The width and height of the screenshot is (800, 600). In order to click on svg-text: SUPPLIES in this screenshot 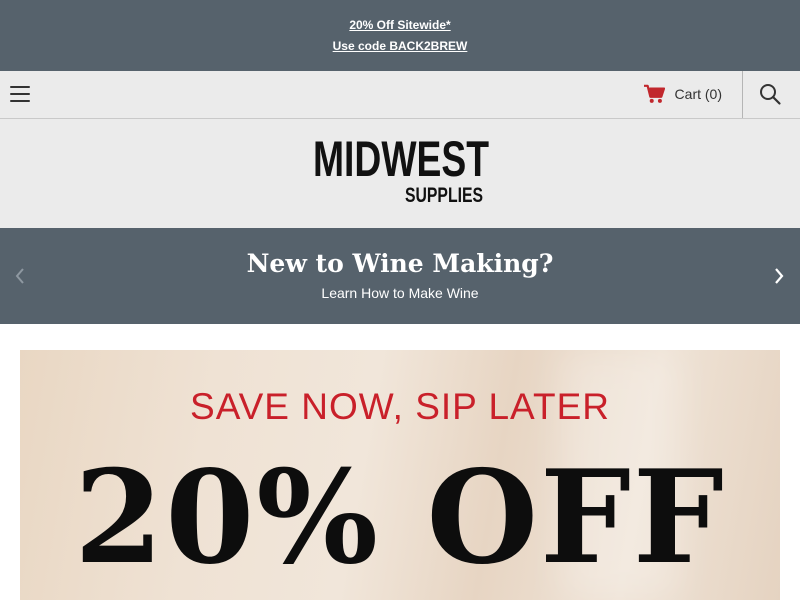, I will do `click(444, 195)`.